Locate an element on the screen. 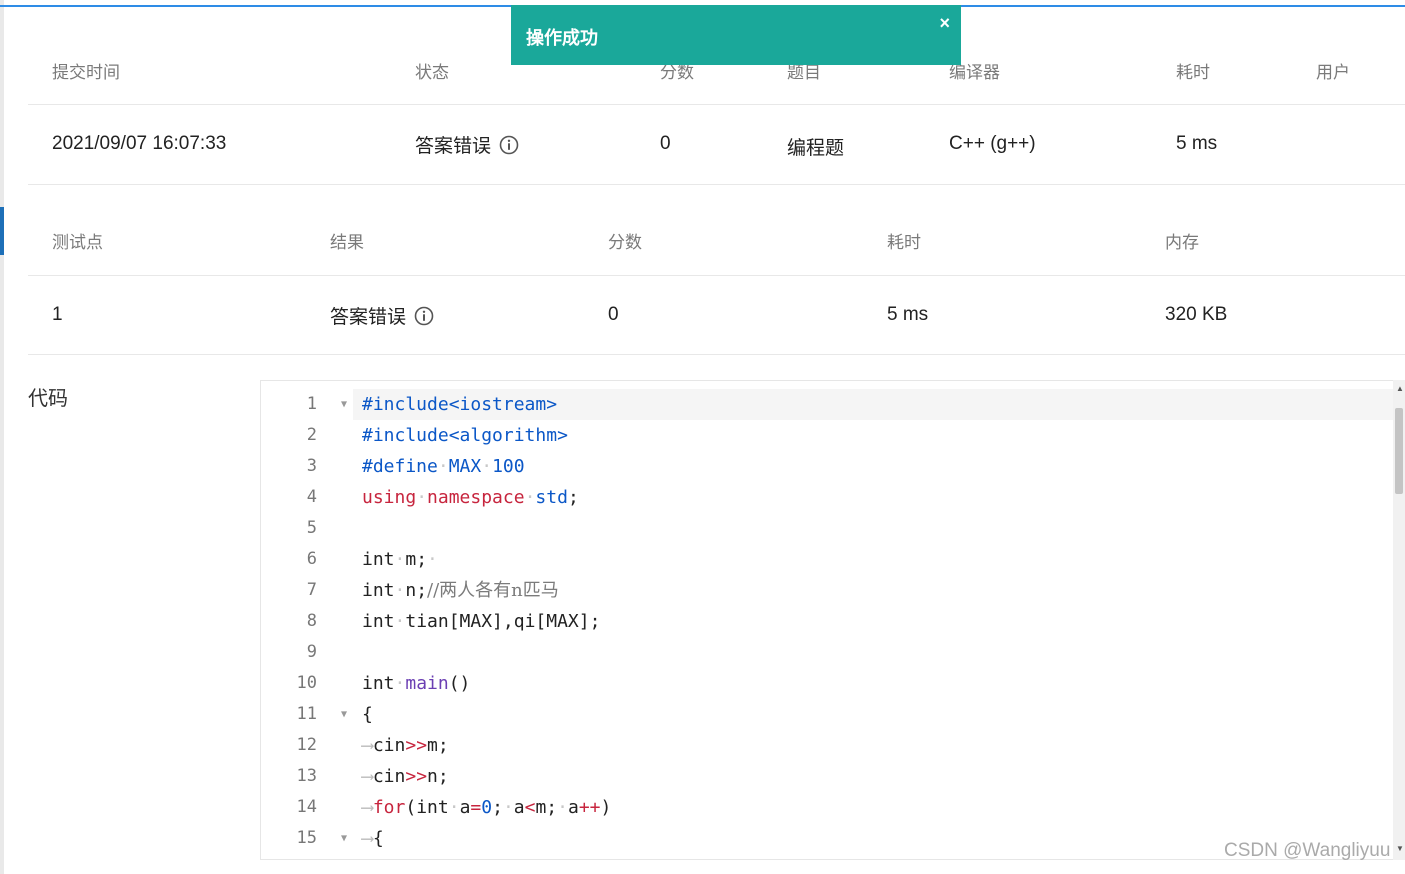 The height and width of the screenshot is (874, 1405). testcase-result: 答案错误 is located at coordinates (382, 315).